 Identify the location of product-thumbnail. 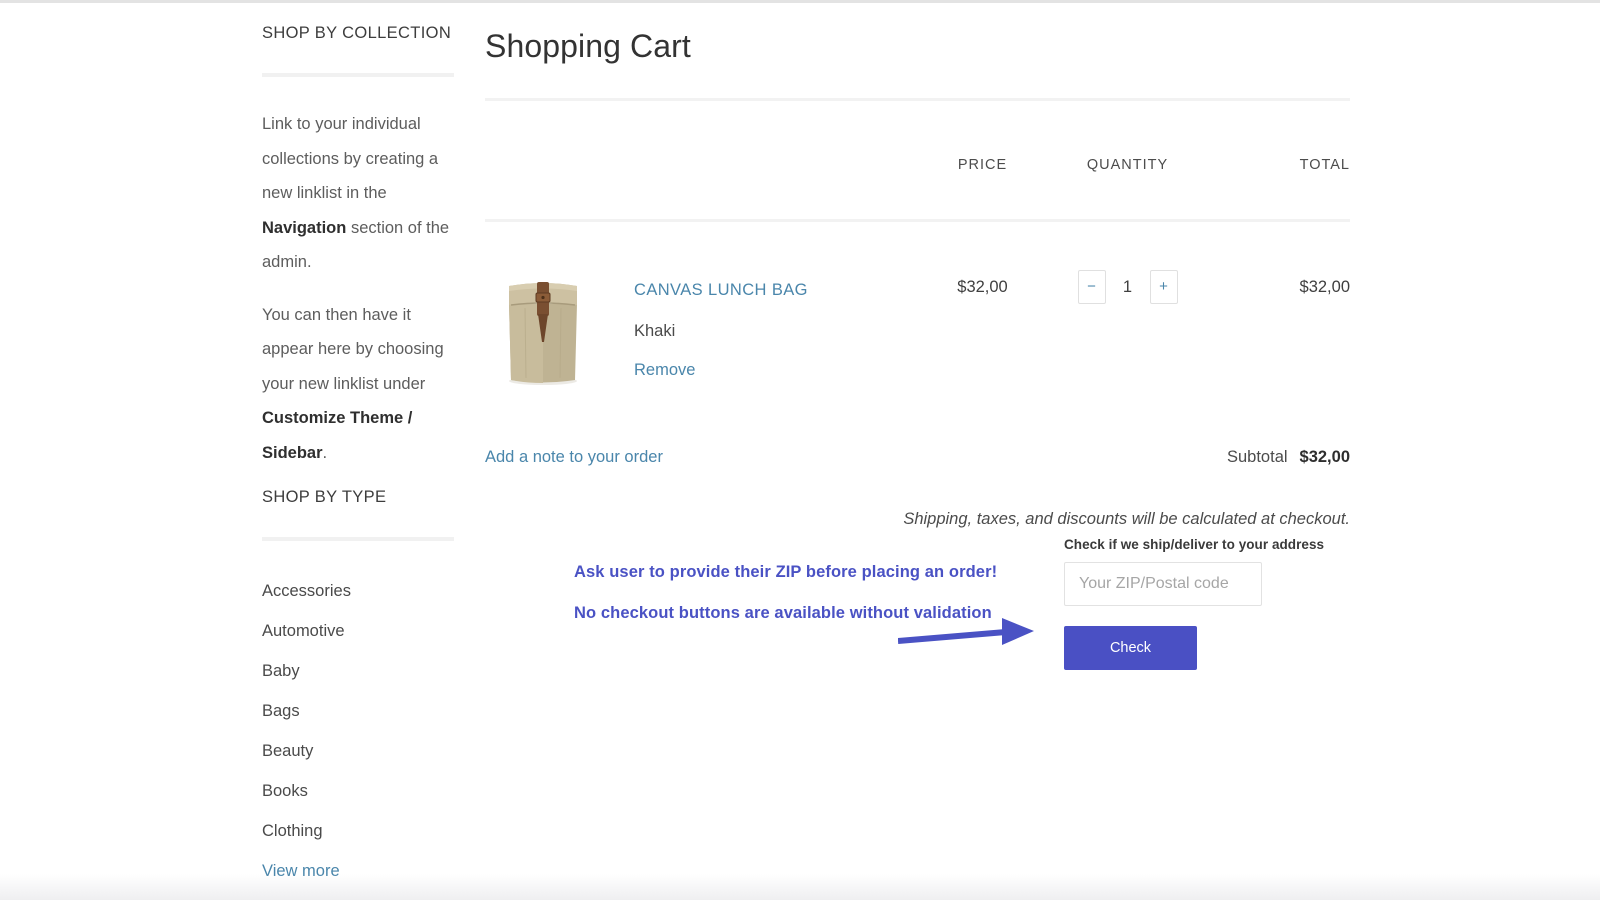
(543, 328).